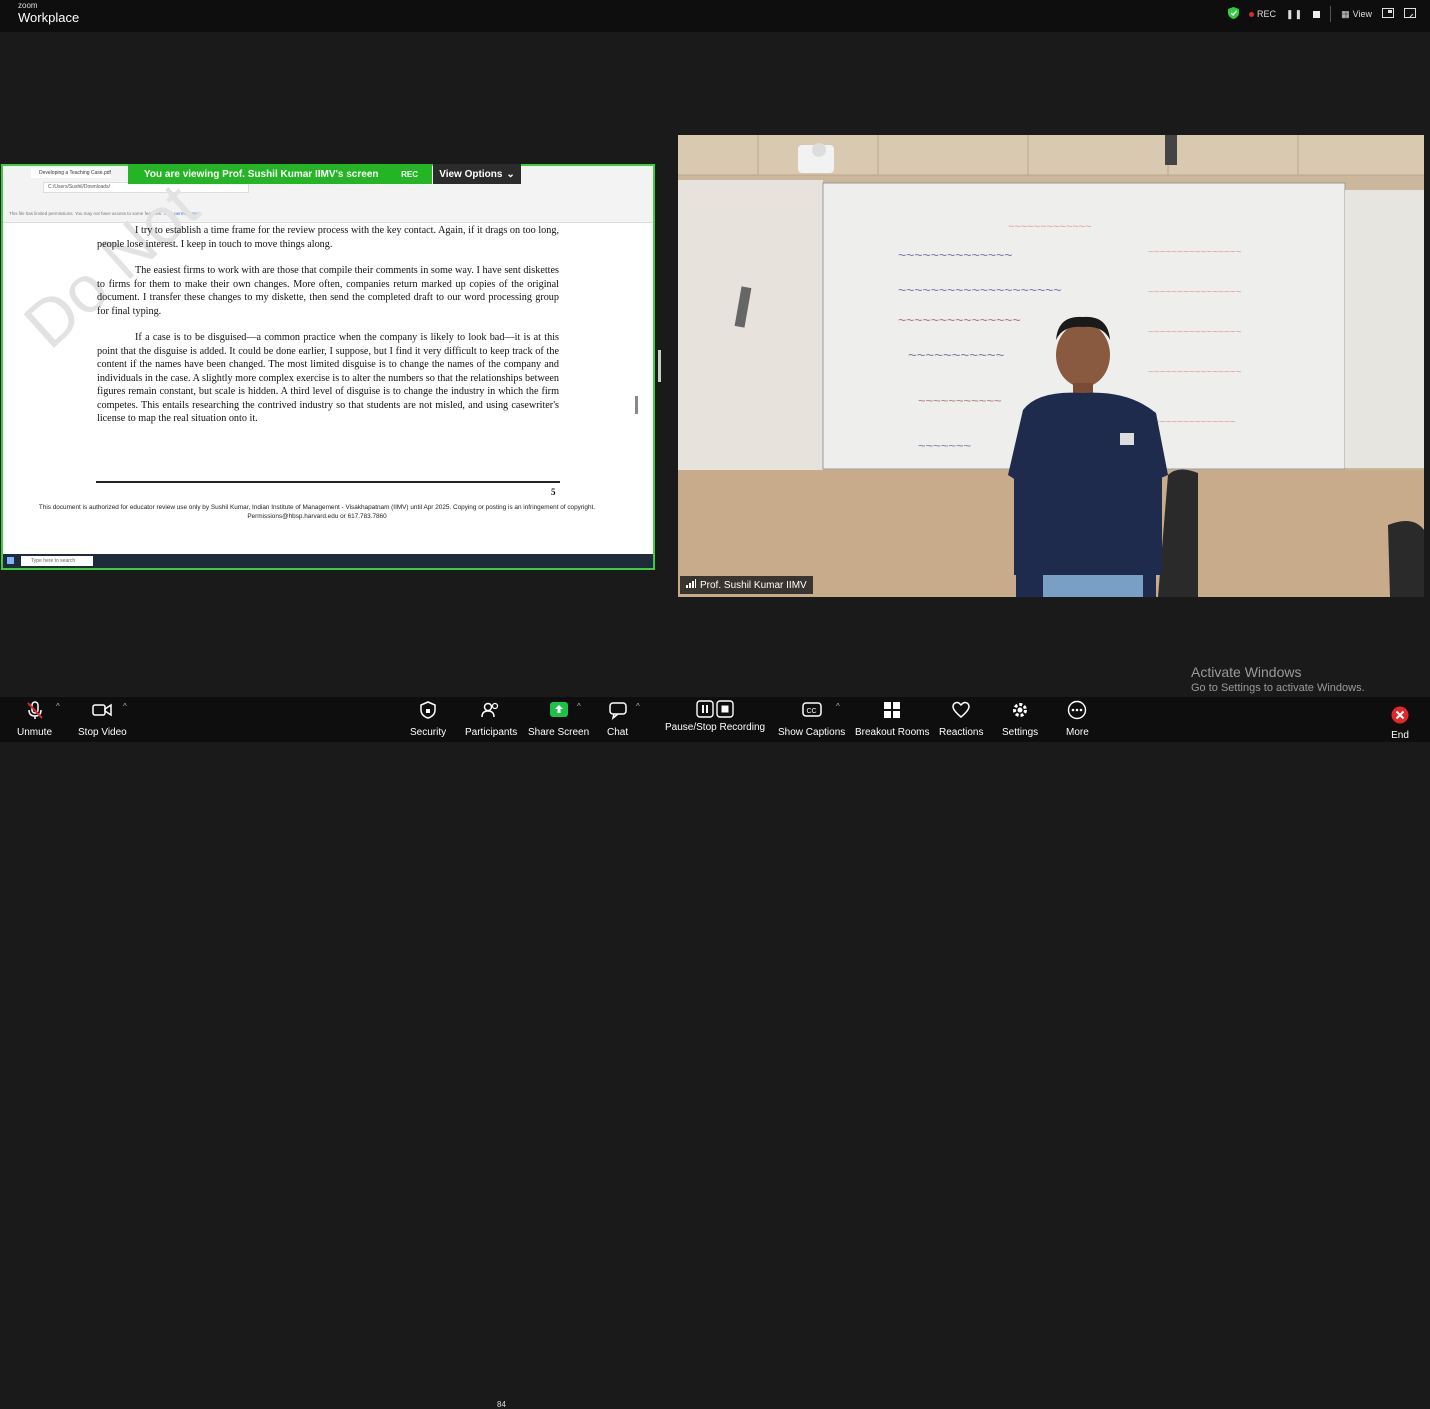  I want to click on end-button: End, so click(1400, 723).